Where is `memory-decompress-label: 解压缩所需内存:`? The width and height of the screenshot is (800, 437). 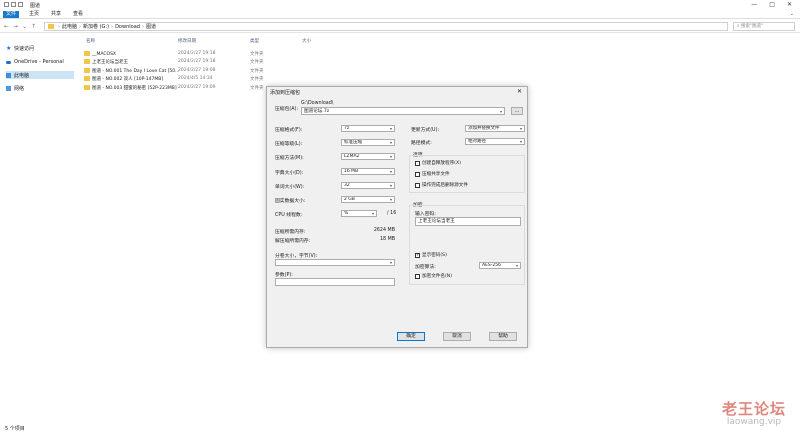
memory-decompress-label: 解压缩所需内存: is located at coordinates (293, 241).